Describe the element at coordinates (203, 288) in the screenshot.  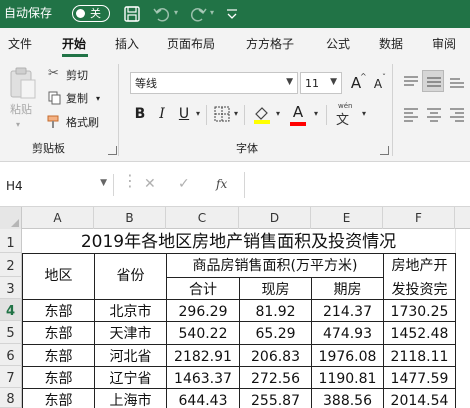
I see `header-total: 合计` at that location.